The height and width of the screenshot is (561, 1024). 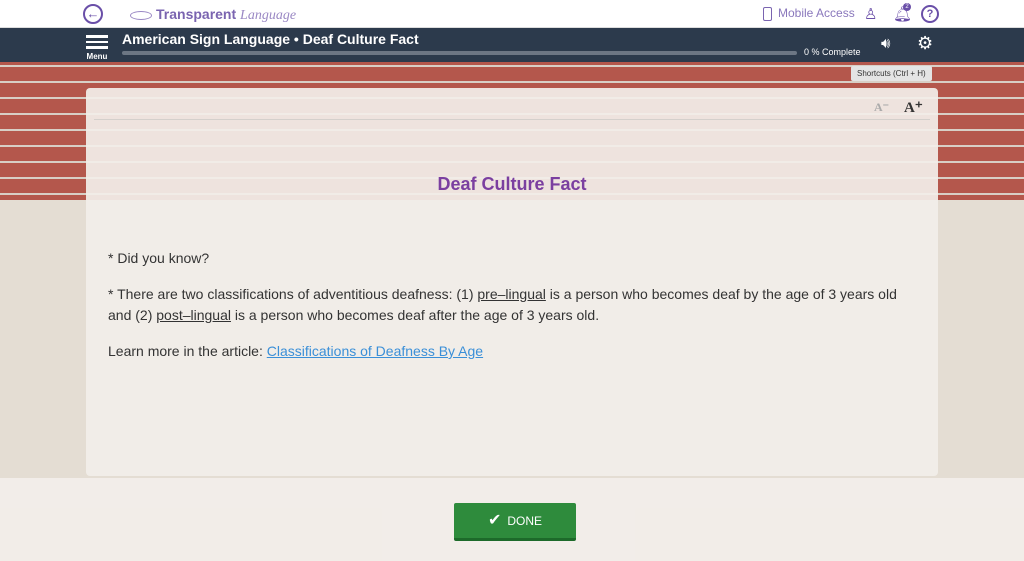 I want to click on progress-text: 0 % Complete, so click(x=832, y=52).